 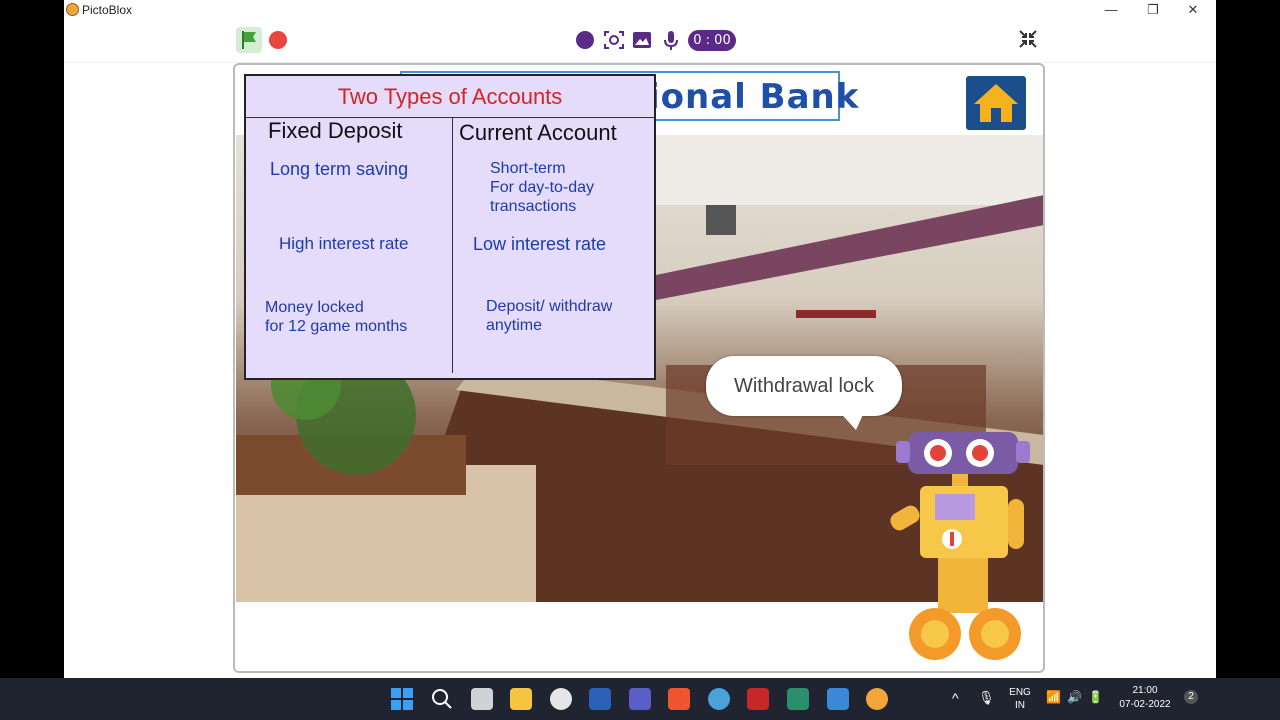 I want to click on record-button, so click(x=585, y=40).